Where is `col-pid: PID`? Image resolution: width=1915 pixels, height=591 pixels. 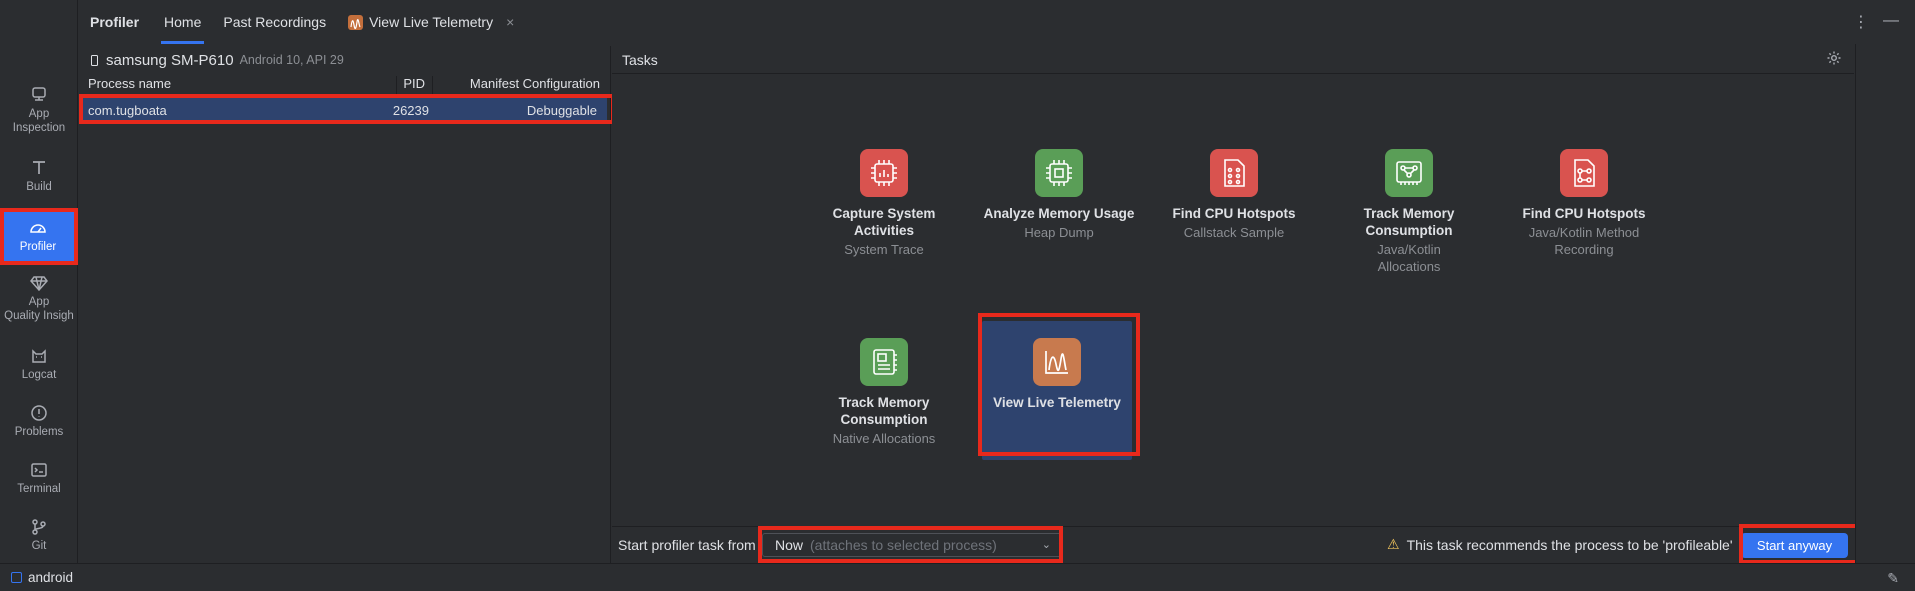 col-pid: PID is located at coordinates (402, 83).